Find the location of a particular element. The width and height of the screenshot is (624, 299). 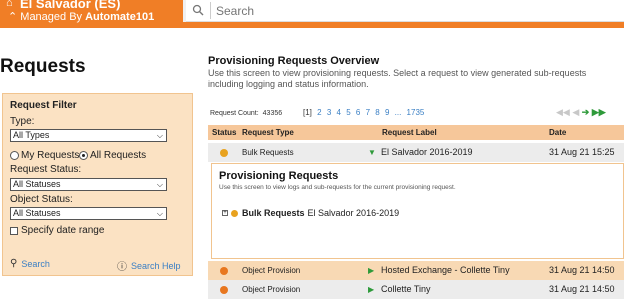

col-date: Date is located at coordinates (557, 132).